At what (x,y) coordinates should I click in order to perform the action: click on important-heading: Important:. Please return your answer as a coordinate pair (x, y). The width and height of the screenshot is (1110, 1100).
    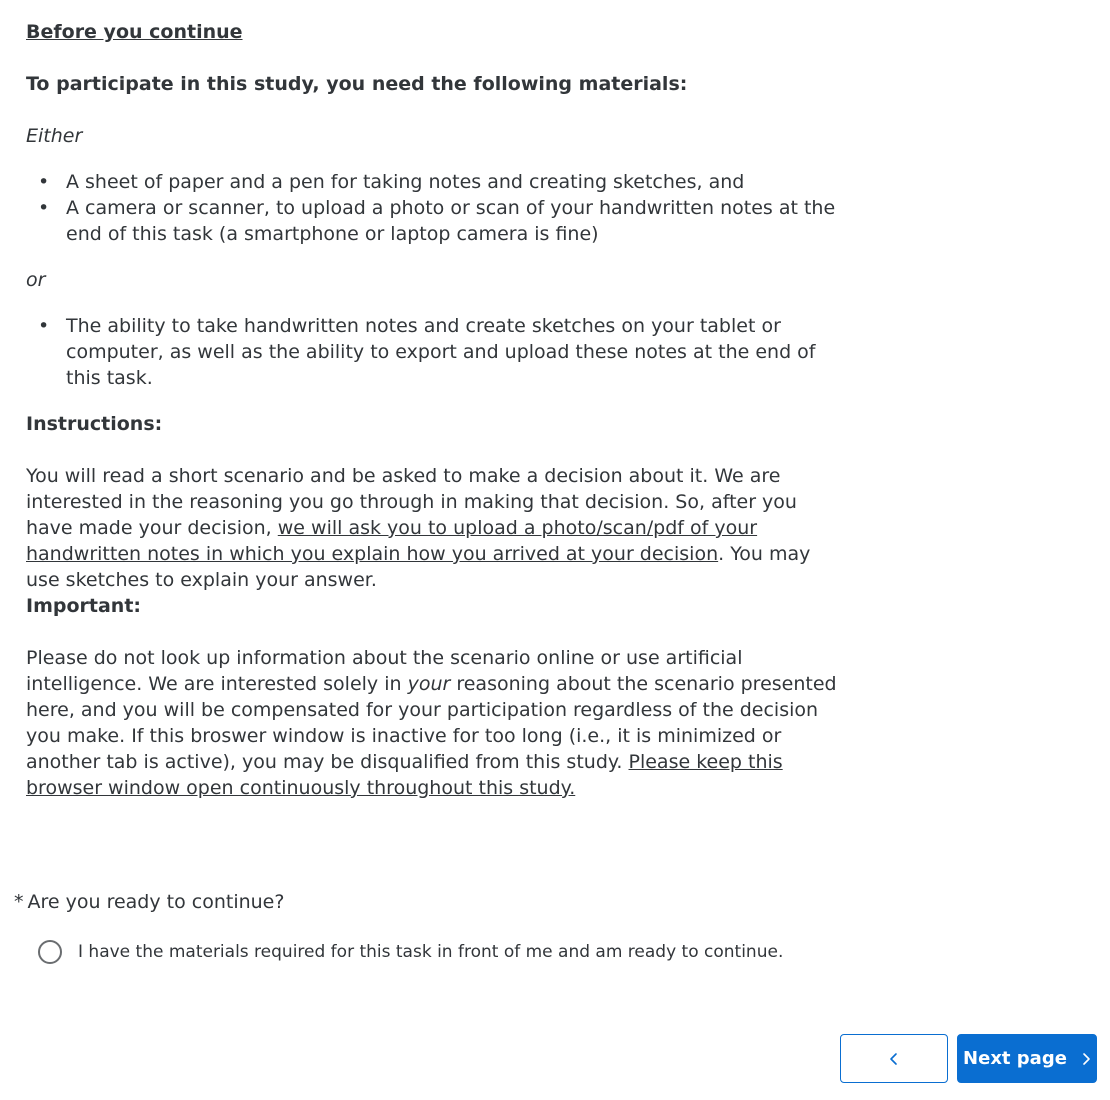
    Looking at the image, I should click on (84, 606).